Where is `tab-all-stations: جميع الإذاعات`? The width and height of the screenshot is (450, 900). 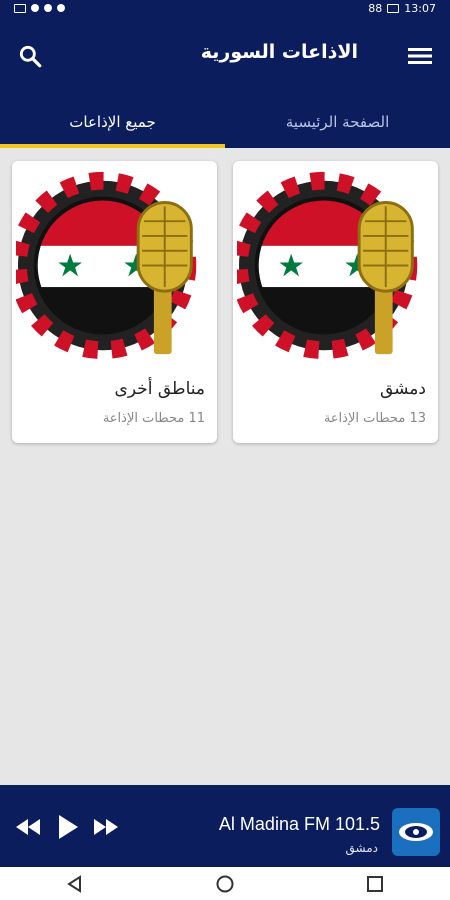 tab-all-stations: جميع الإذاعات is located at coordinates (112, 122).